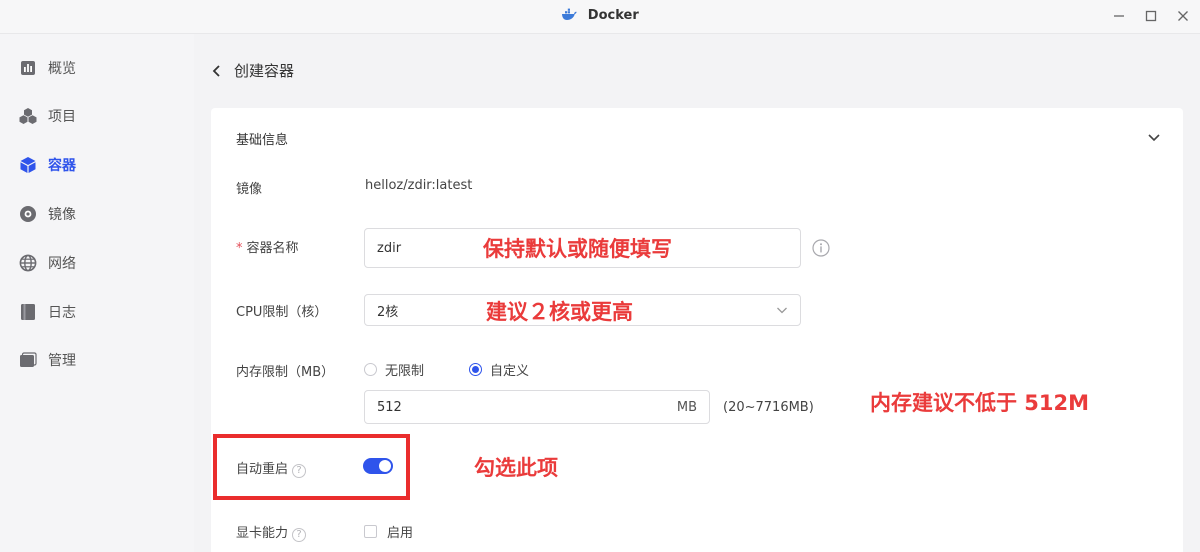 Image resolution: width=1200 pixels, height=552 pixels. I want to click on gpu-label-text: 显卡能力, so click(262, 533).